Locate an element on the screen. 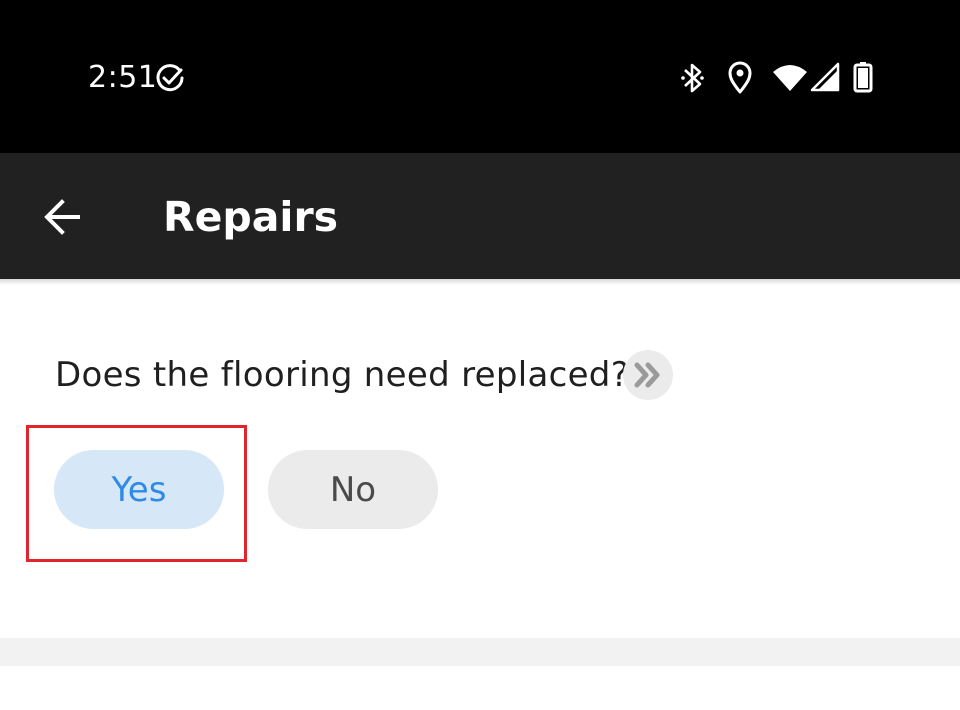 The image size is (960, 710). bluetooth-icon is located at coordinates (692, 78).